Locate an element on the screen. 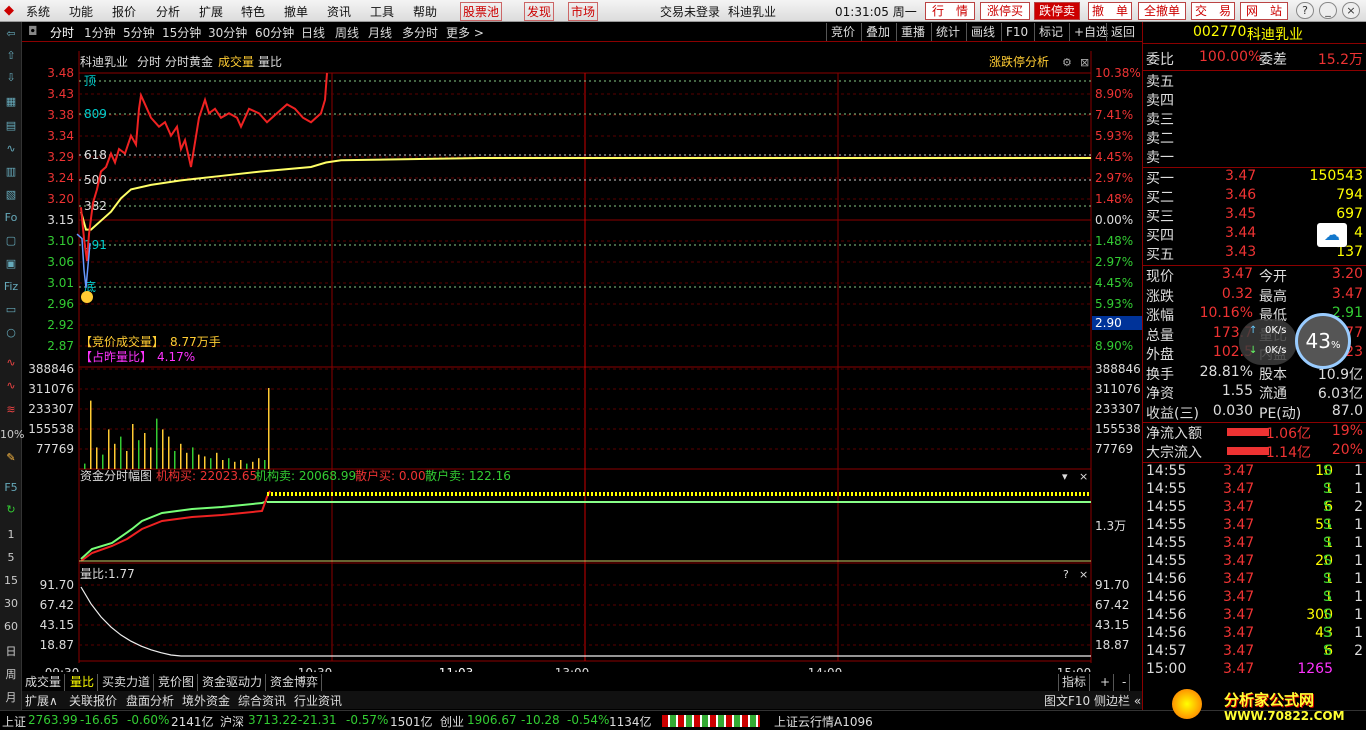 This screenshot has width=1366, height=730. tab-daily: 日线 is located at coordinates (313, 32).